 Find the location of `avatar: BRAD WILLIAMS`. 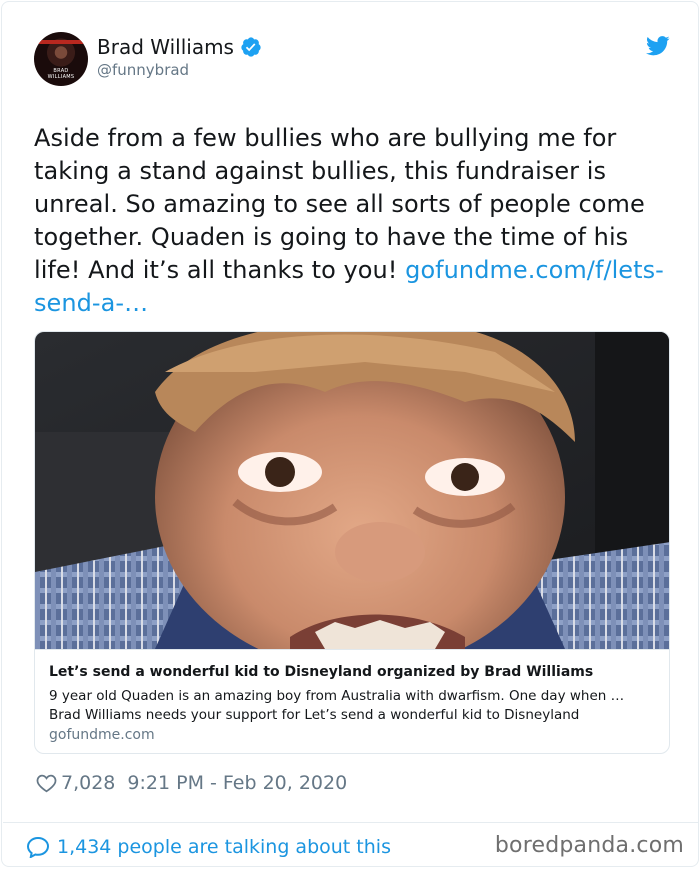

avatar: BRAD WILLIAMS is located at coordinates (61, 59).